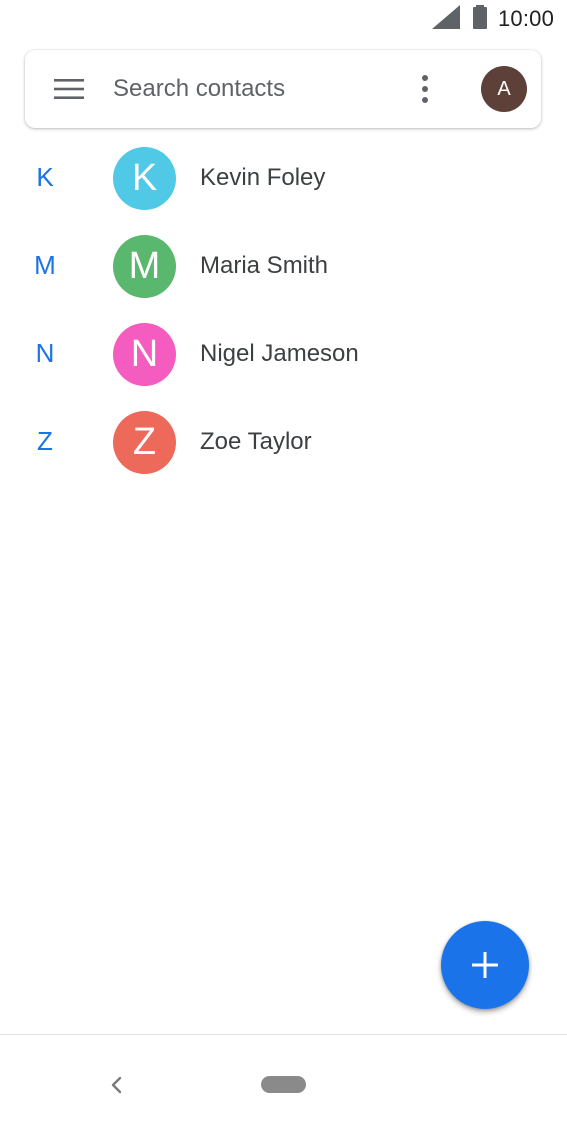  What do you see at coordinates (504, 89) in the screenshot?
I see `account-avatar: A` at bounding box center [504, 89].